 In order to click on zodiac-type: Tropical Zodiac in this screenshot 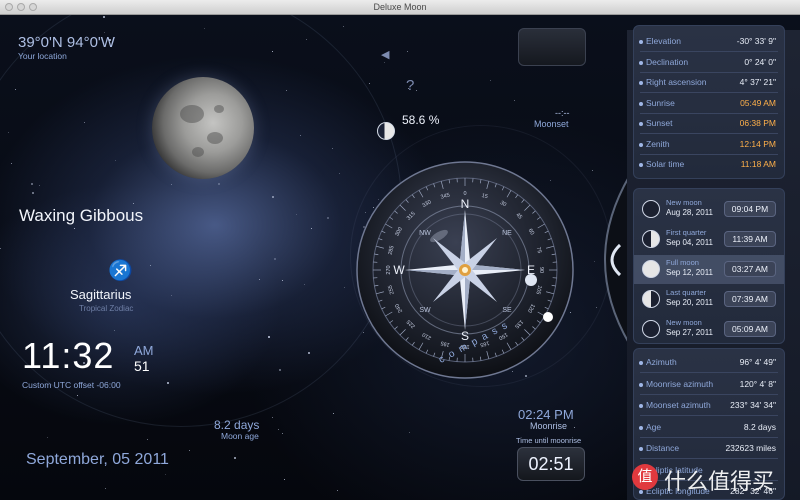, I will do `click(106, 308)`.